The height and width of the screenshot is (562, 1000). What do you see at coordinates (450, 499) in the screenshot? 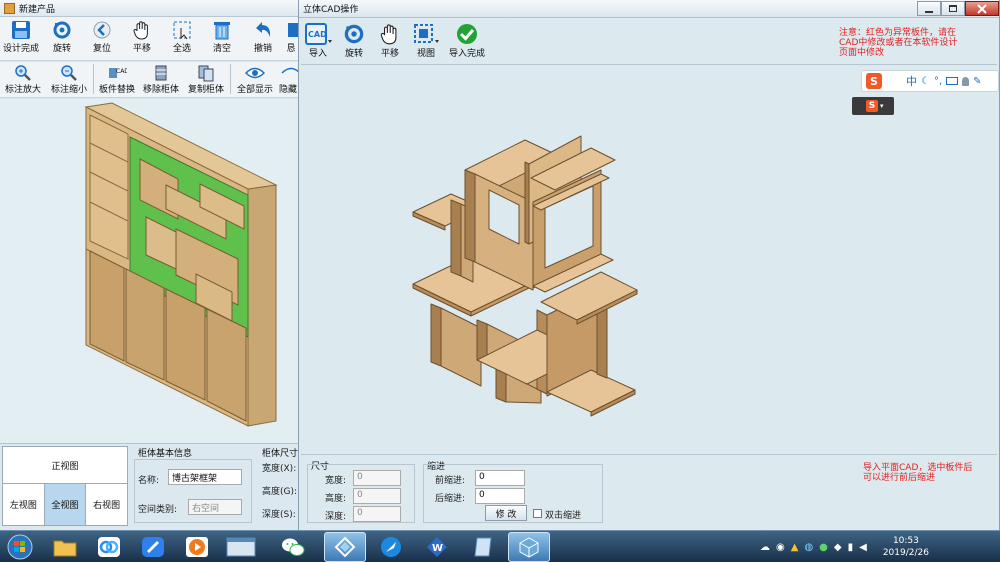
I see `back-indent-label: 后缩进:` at bounding box center [450, 499].